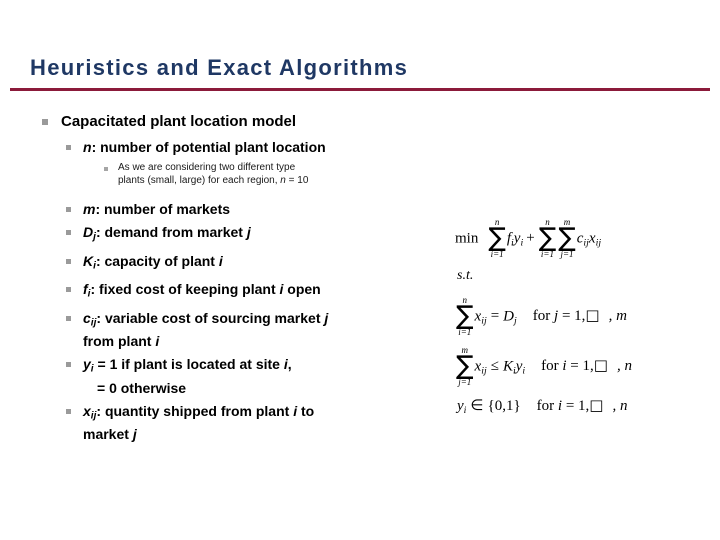  I want to click on var-i-line2: i, so click(157, 341).